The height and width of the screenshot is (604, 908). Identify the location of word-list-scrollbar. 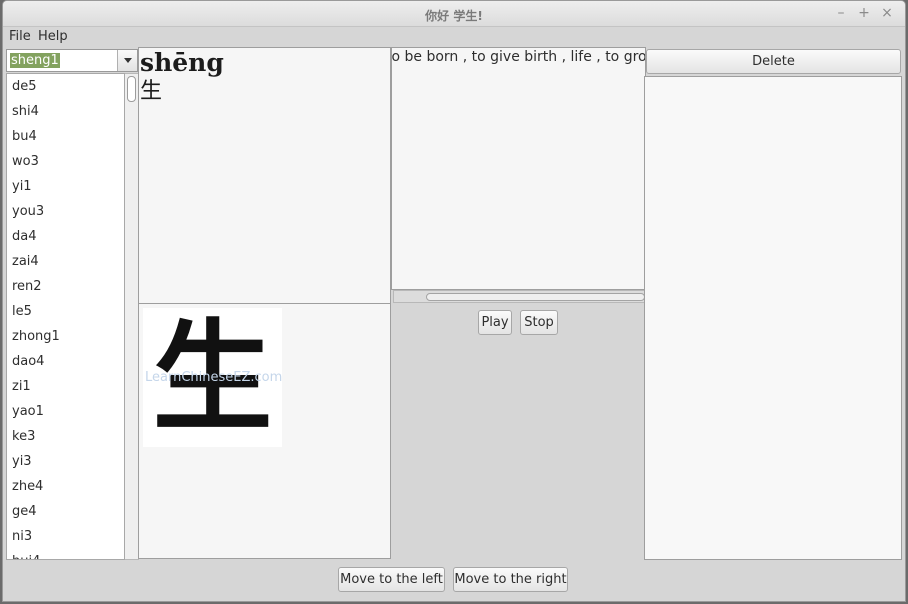
(132, 316).